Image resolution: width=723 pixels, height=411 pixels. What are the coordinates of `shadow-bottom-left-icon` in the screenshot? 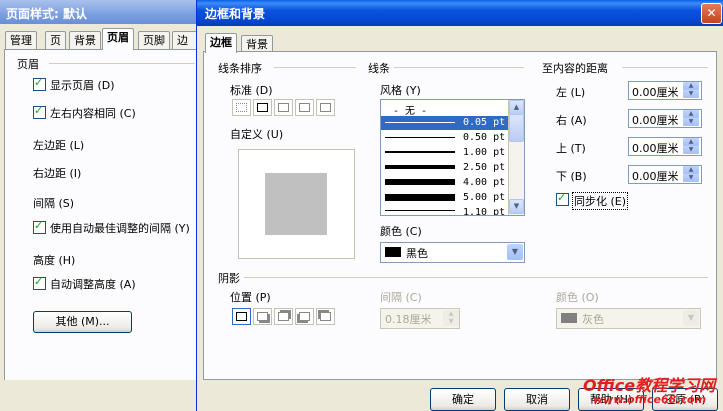 It's located at (304, 316).